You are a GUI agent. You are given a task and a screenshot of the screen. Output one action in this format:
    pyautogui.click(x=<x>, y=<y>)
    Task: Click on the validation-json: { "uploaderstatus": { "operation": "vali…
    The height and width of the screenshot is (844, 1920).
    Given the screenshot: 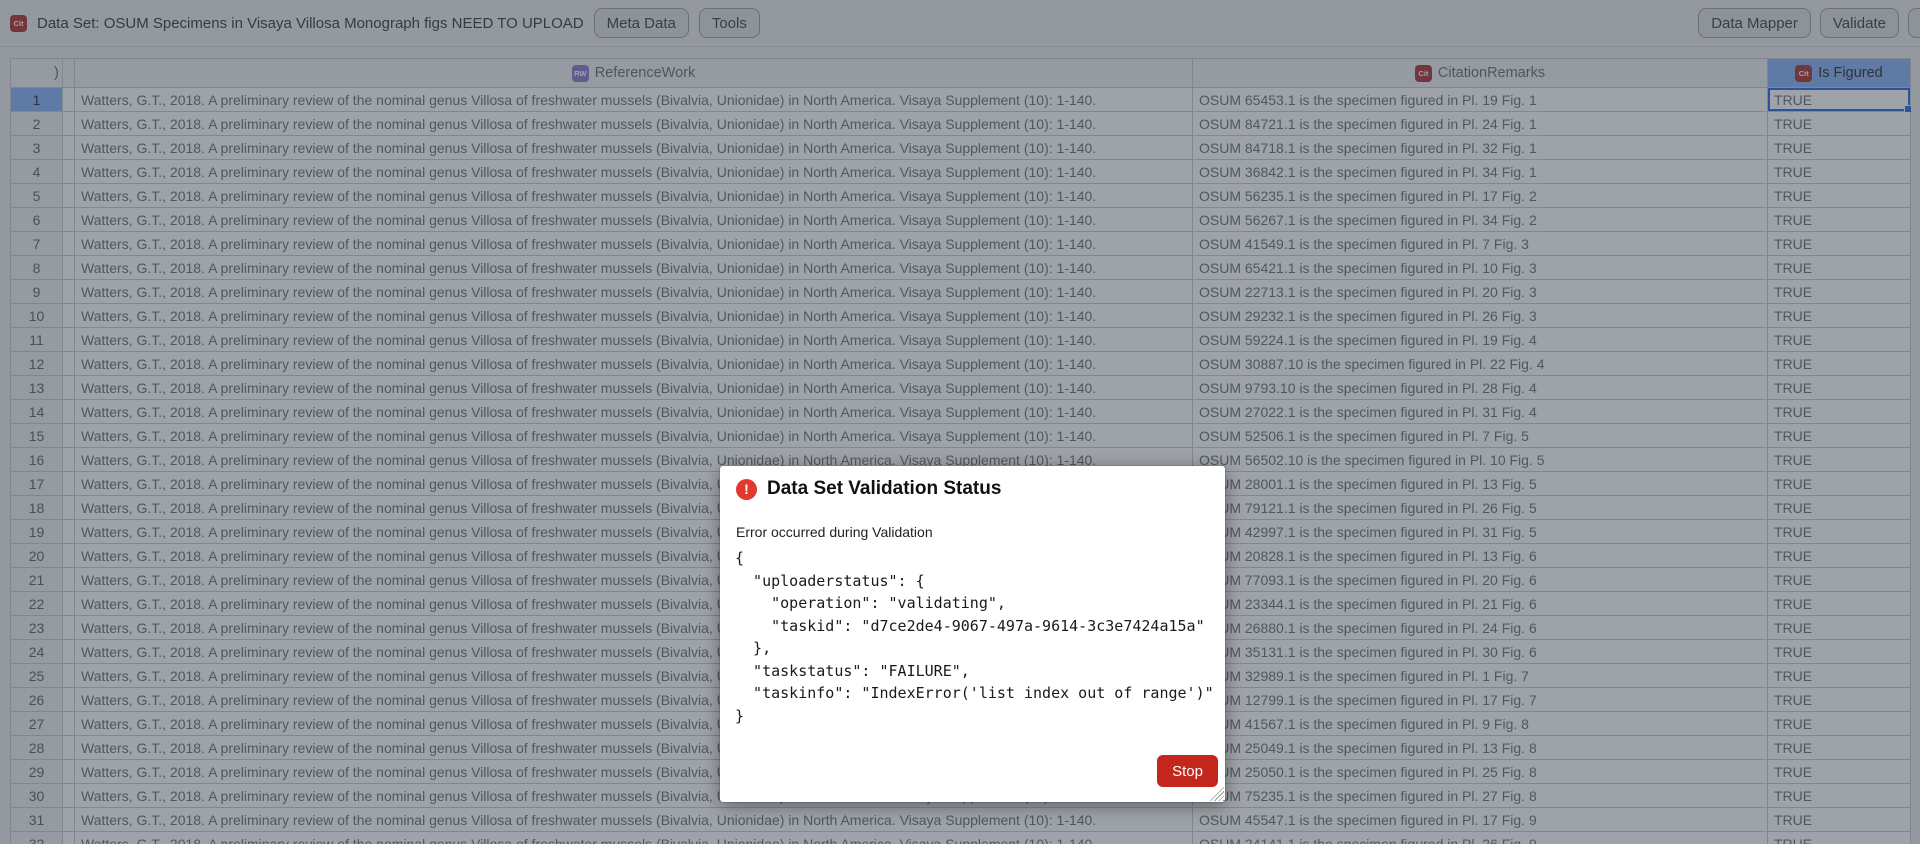 What is the action you would take?
    pyautogui.click(x=974, y=637)
    